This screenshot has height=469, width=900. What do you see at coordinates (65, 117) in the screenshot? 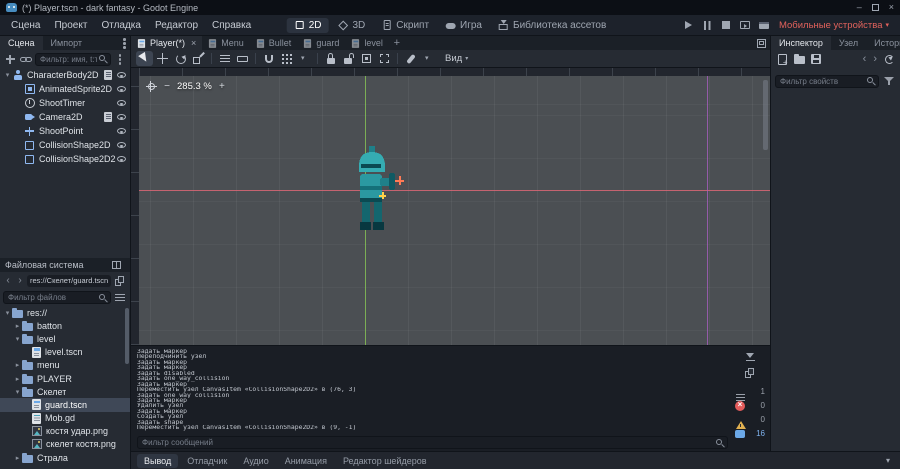
I see `scene-tree-row: Camera2D` at bounding box center [65, 117].